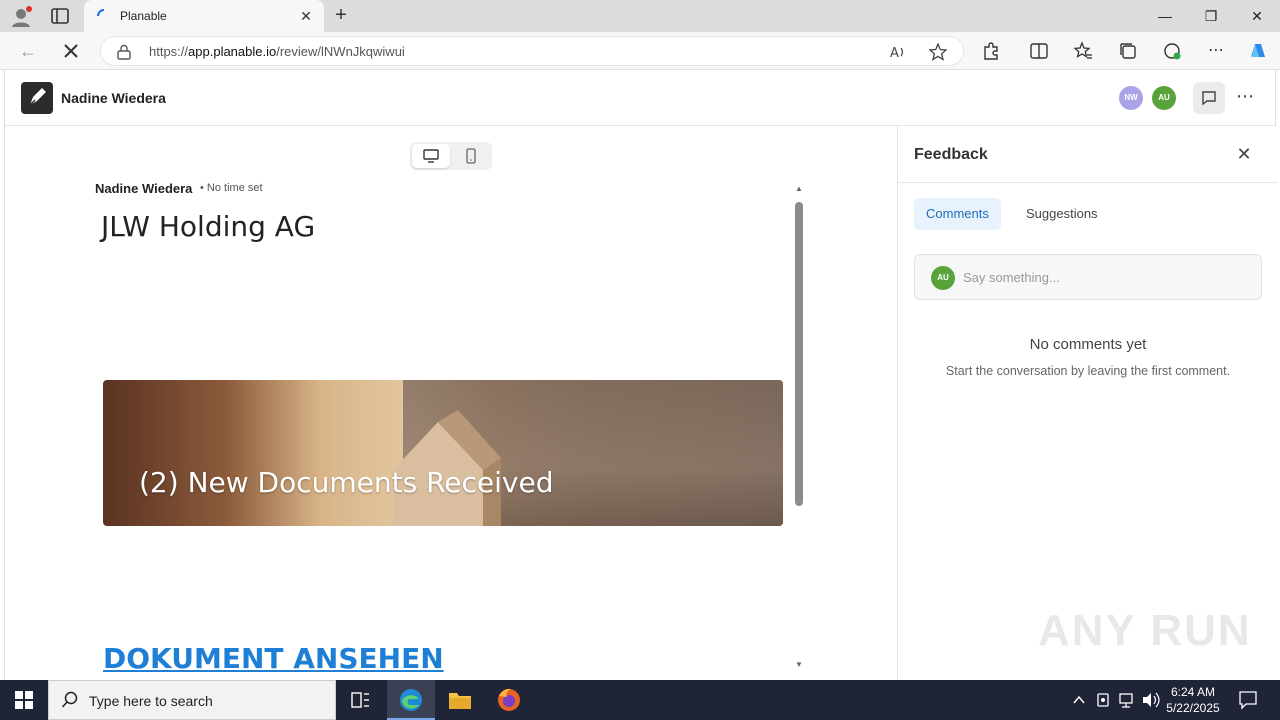  Describe the element at coordinates (1193, 708) in the screenshot. I see `clock-date: 5/22/2025` at that location.